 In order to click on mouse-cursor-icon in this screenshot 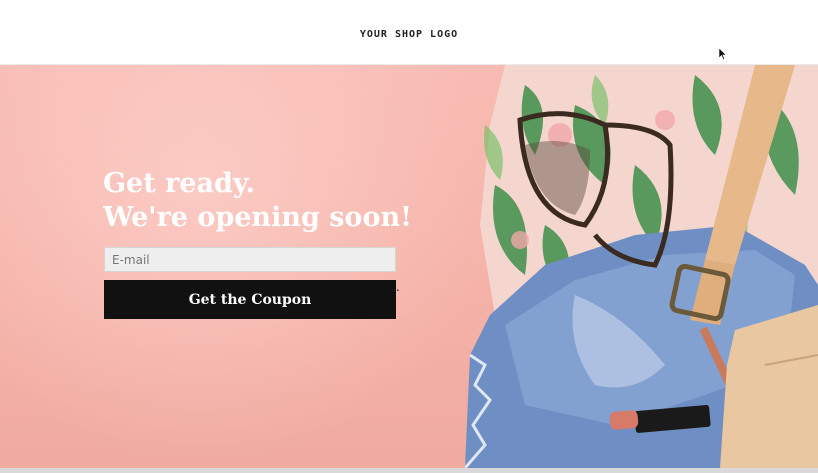, I will do `click(723, 54)`.